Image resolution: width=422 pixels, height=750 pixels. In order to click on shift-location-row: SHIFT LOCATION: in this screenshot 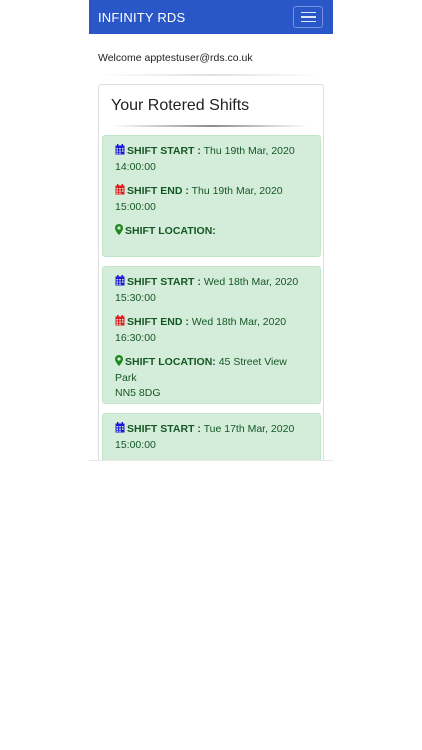, I will do `click(212, 232)`.